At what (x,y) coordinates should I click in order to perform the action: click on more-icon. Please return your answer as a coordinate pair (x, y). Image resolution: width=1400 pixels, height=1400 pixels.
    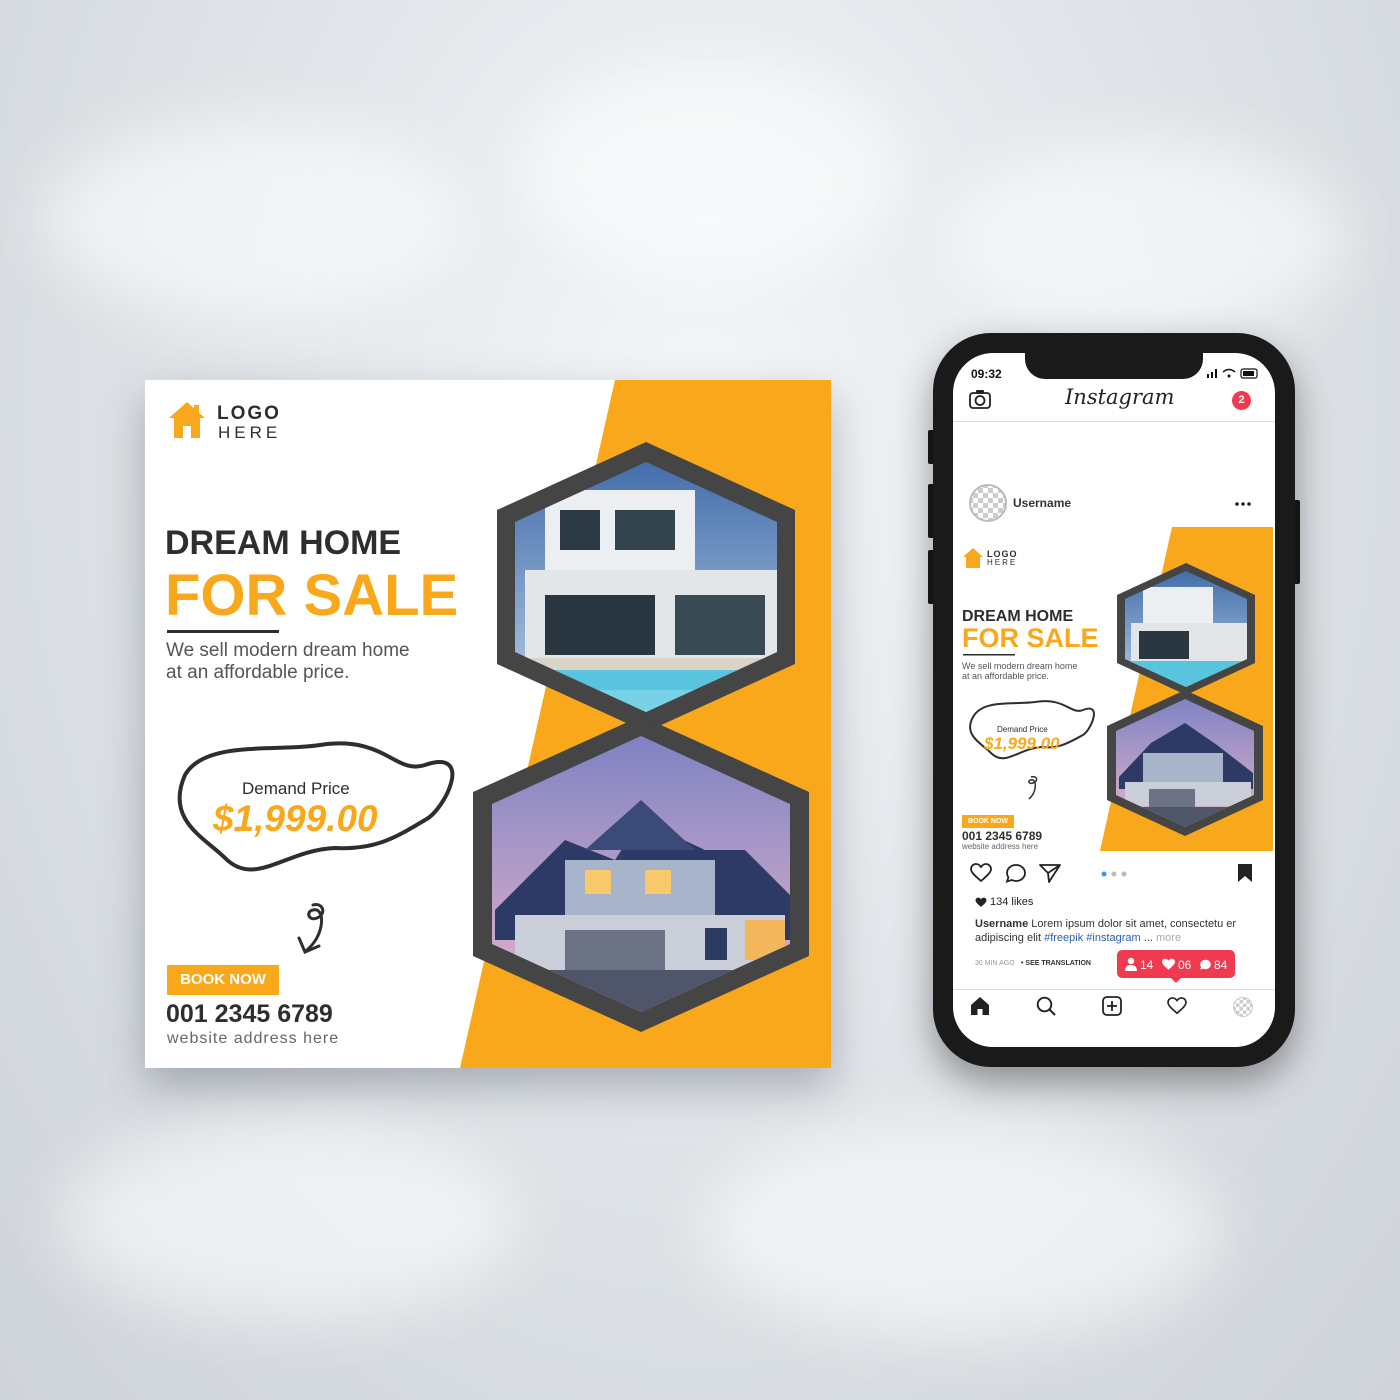
    Looking at the image, I should click on (1243, 504).